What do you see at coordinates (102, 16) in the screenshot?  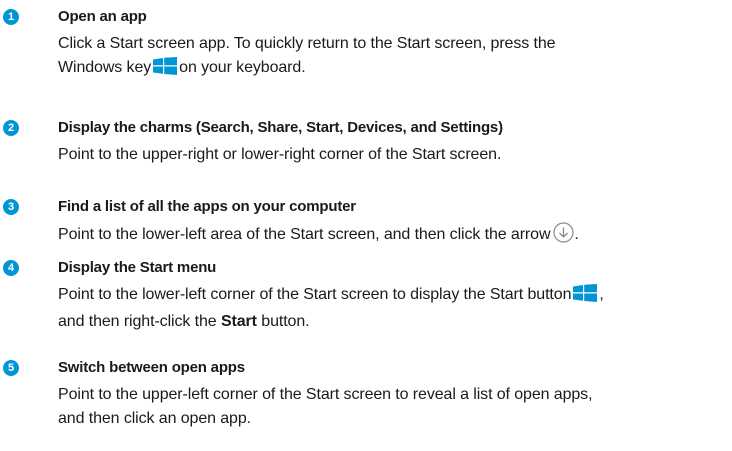 I see `step-title: Open an app` at bounding box center [102, 16].